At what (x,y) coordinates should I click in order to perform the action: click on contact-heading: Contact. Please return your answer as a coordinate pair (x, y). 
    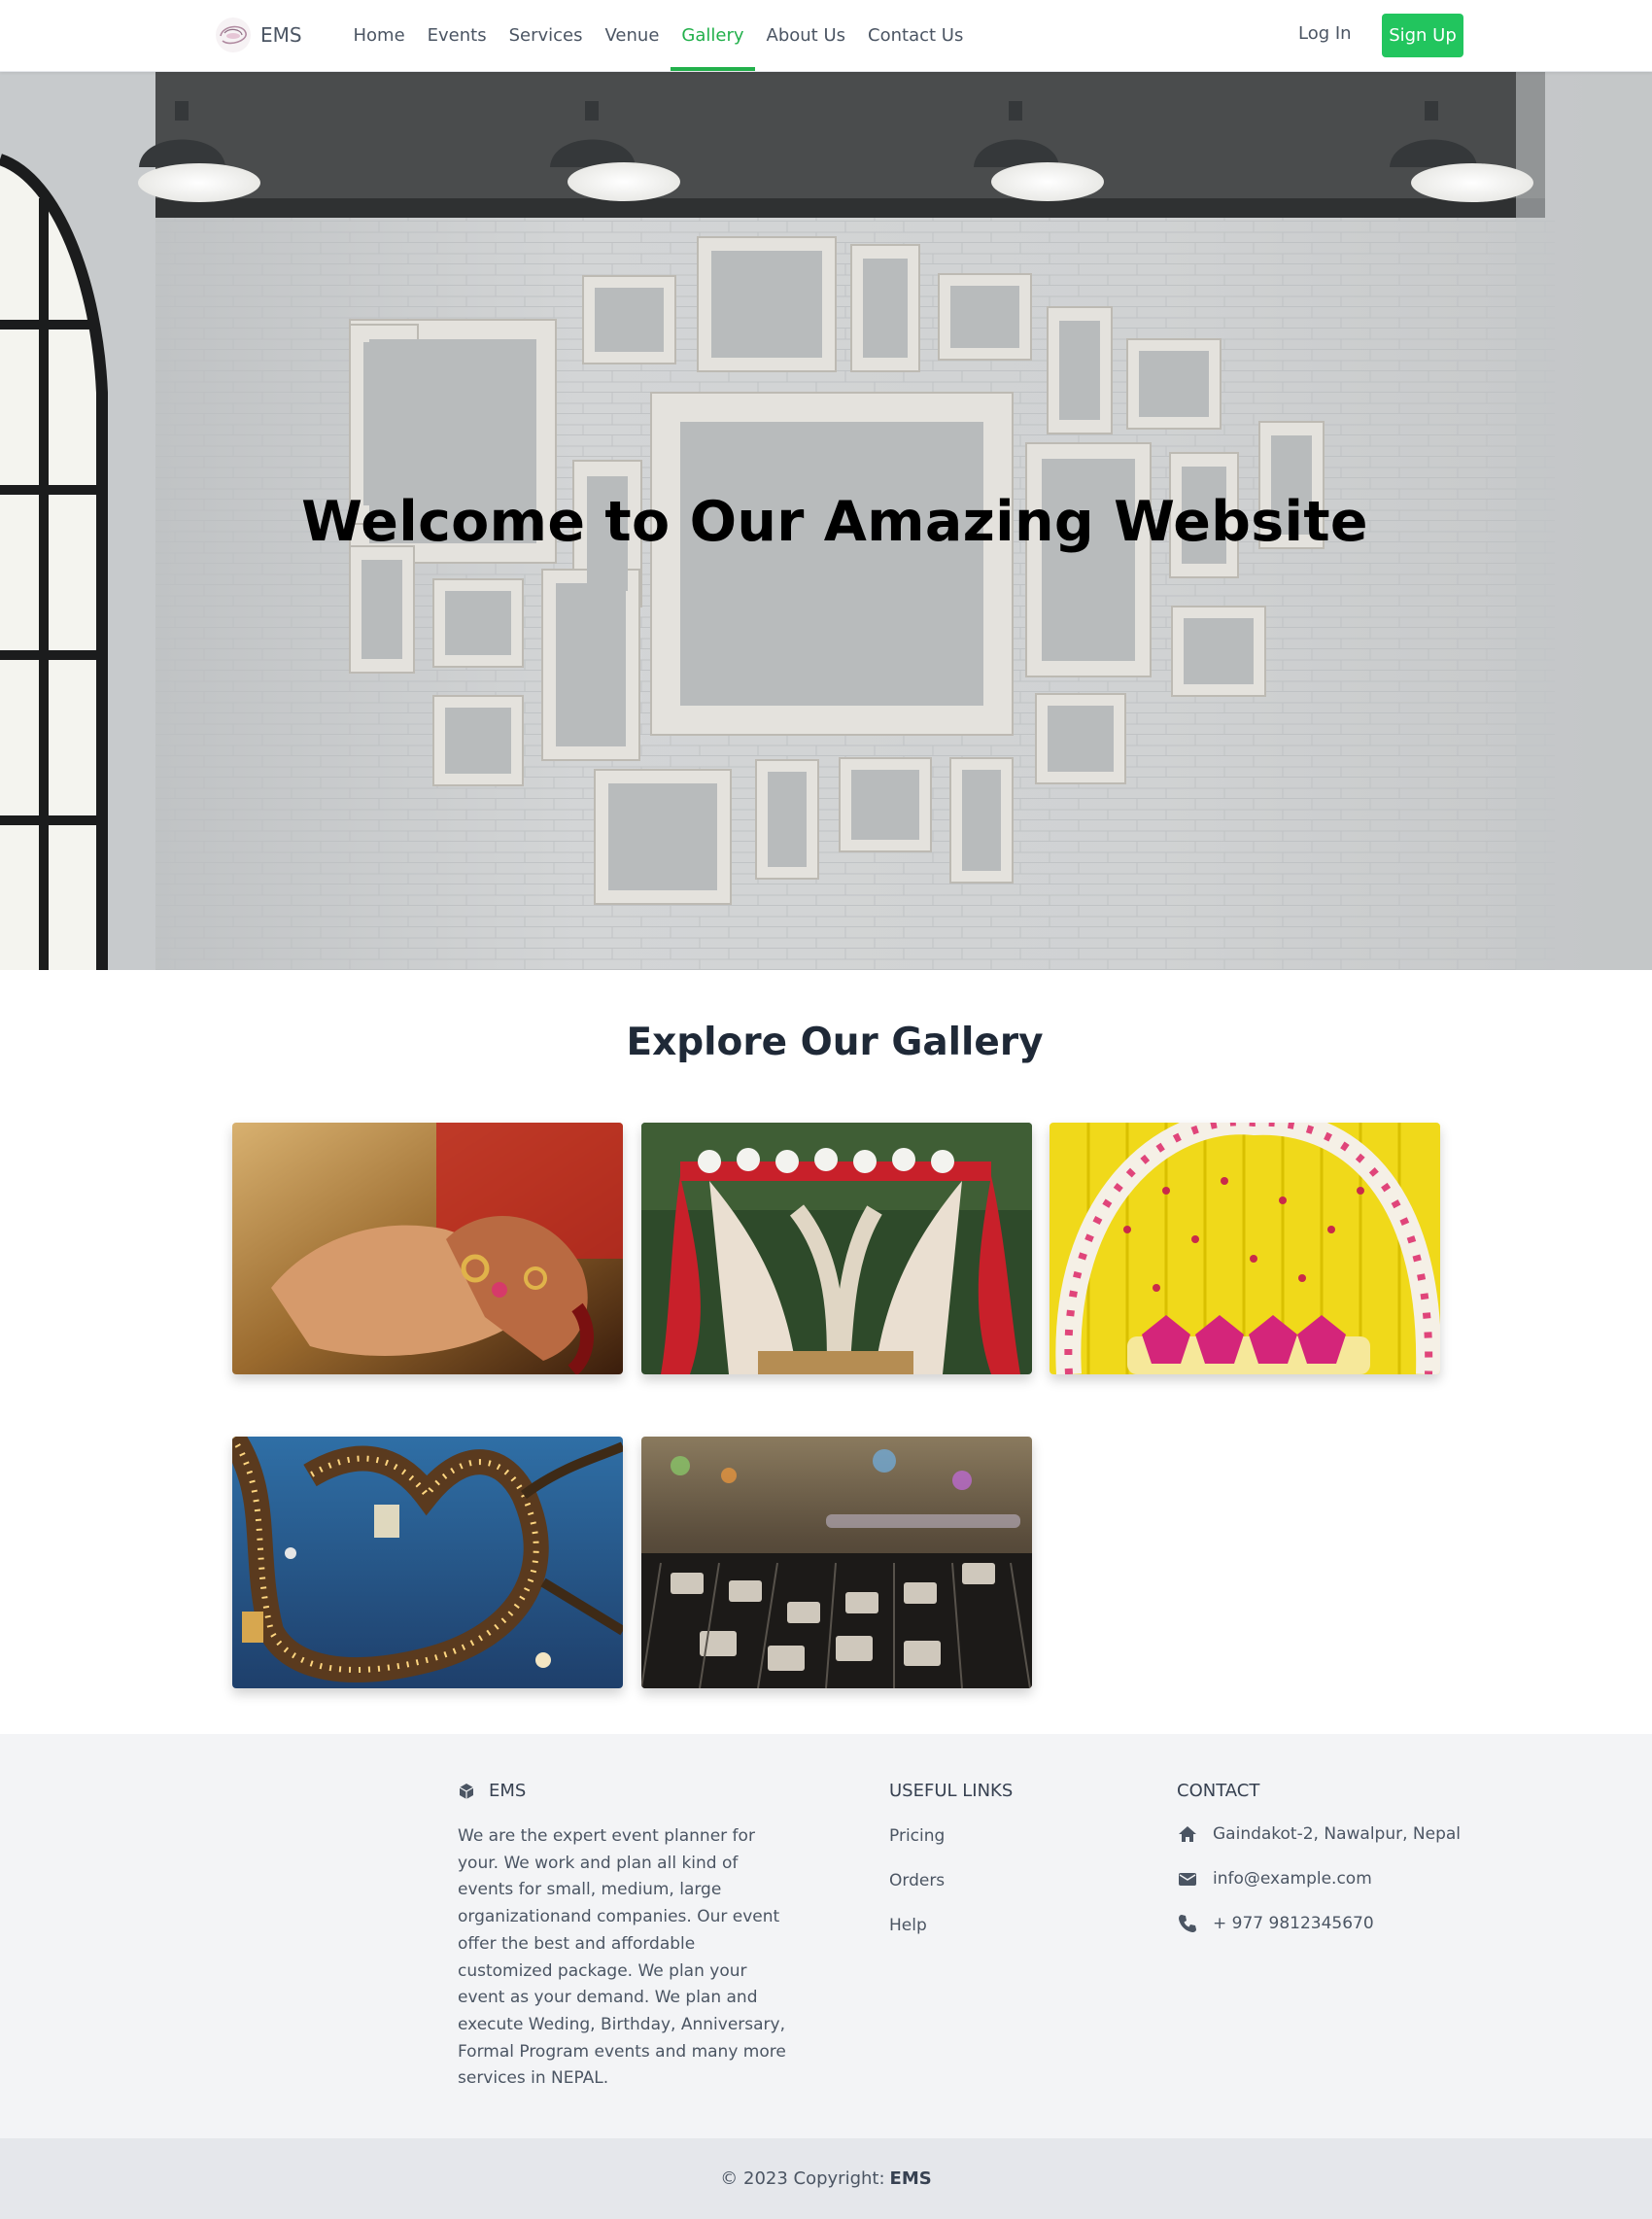
    Looking at the image, I should click on (1219, 1791).